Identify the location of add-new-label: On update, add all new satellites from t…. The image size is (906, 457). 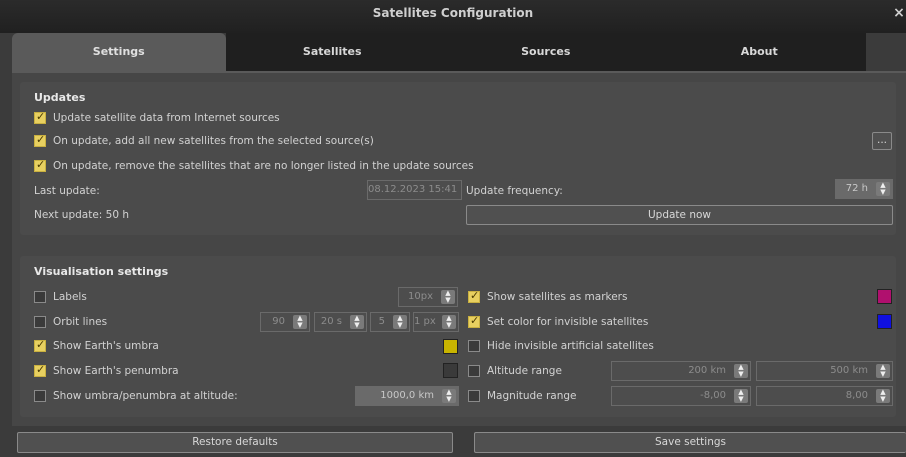
(213, 141).